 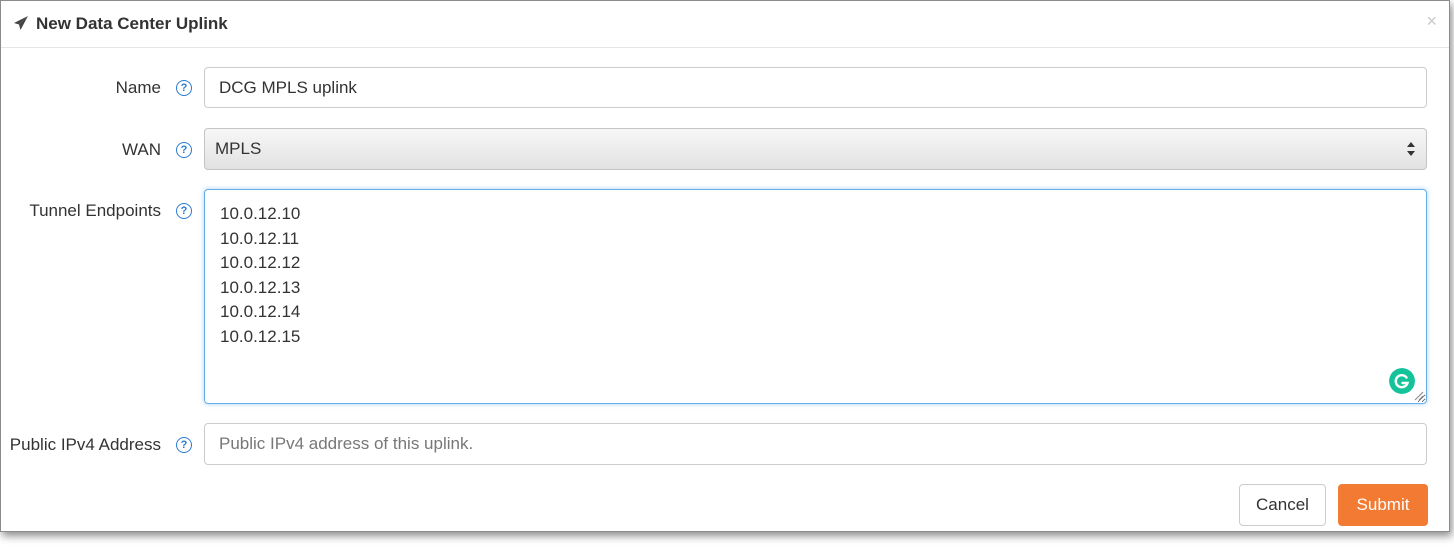 I want to click on tunnel-endpoints-label: Tunnel Endpoints, so click(x=95, y=210).